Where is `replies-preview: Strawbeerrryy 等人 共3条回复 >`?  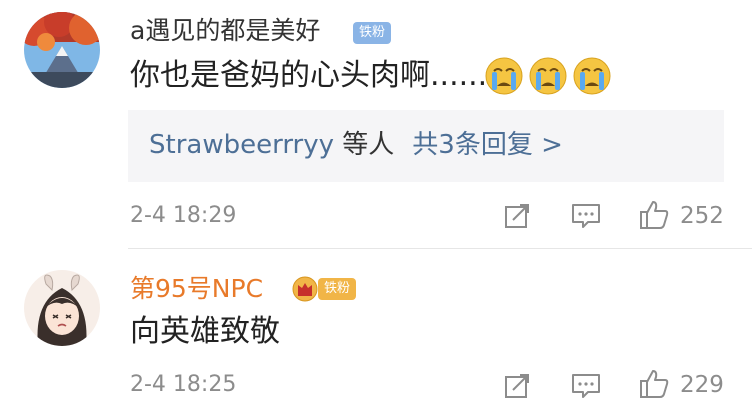
replies-preview: Strawbeerrryy 等人 共3条回复 > is located at coordinates (426, 146).